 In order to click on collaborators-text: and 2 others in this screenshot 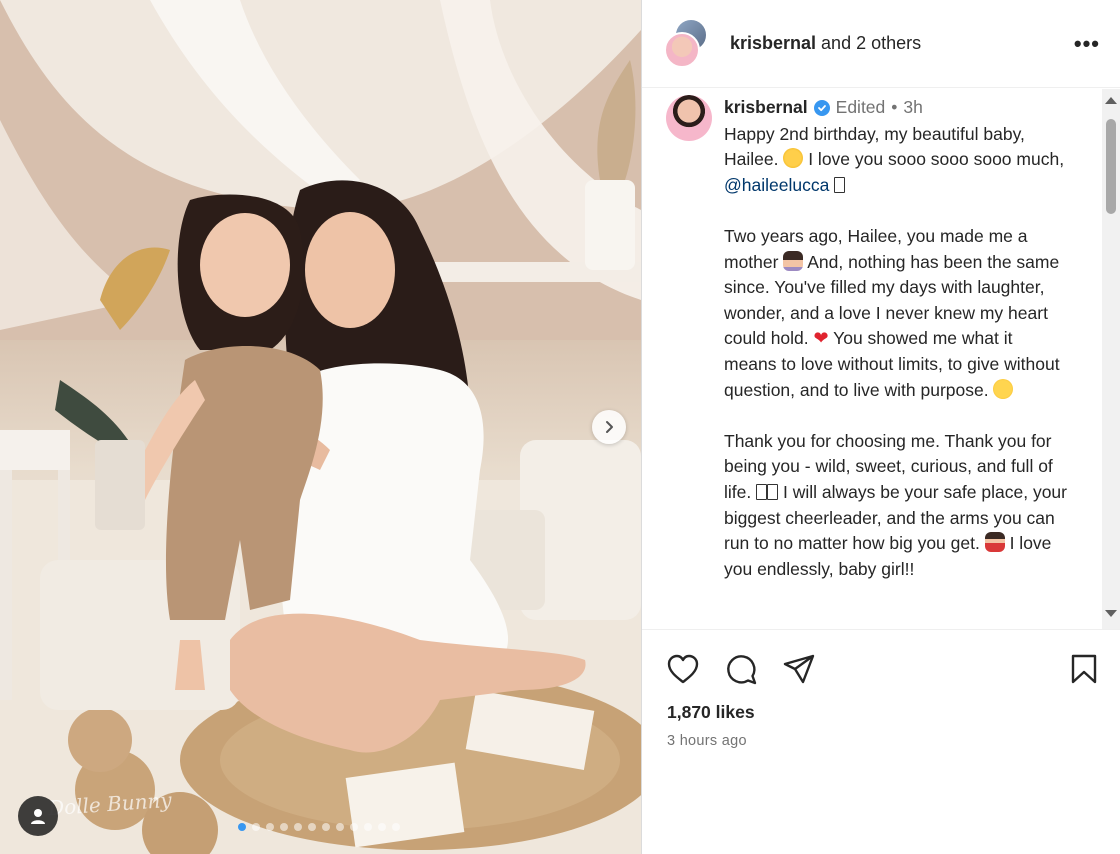, I will do `click(868, 43)`.